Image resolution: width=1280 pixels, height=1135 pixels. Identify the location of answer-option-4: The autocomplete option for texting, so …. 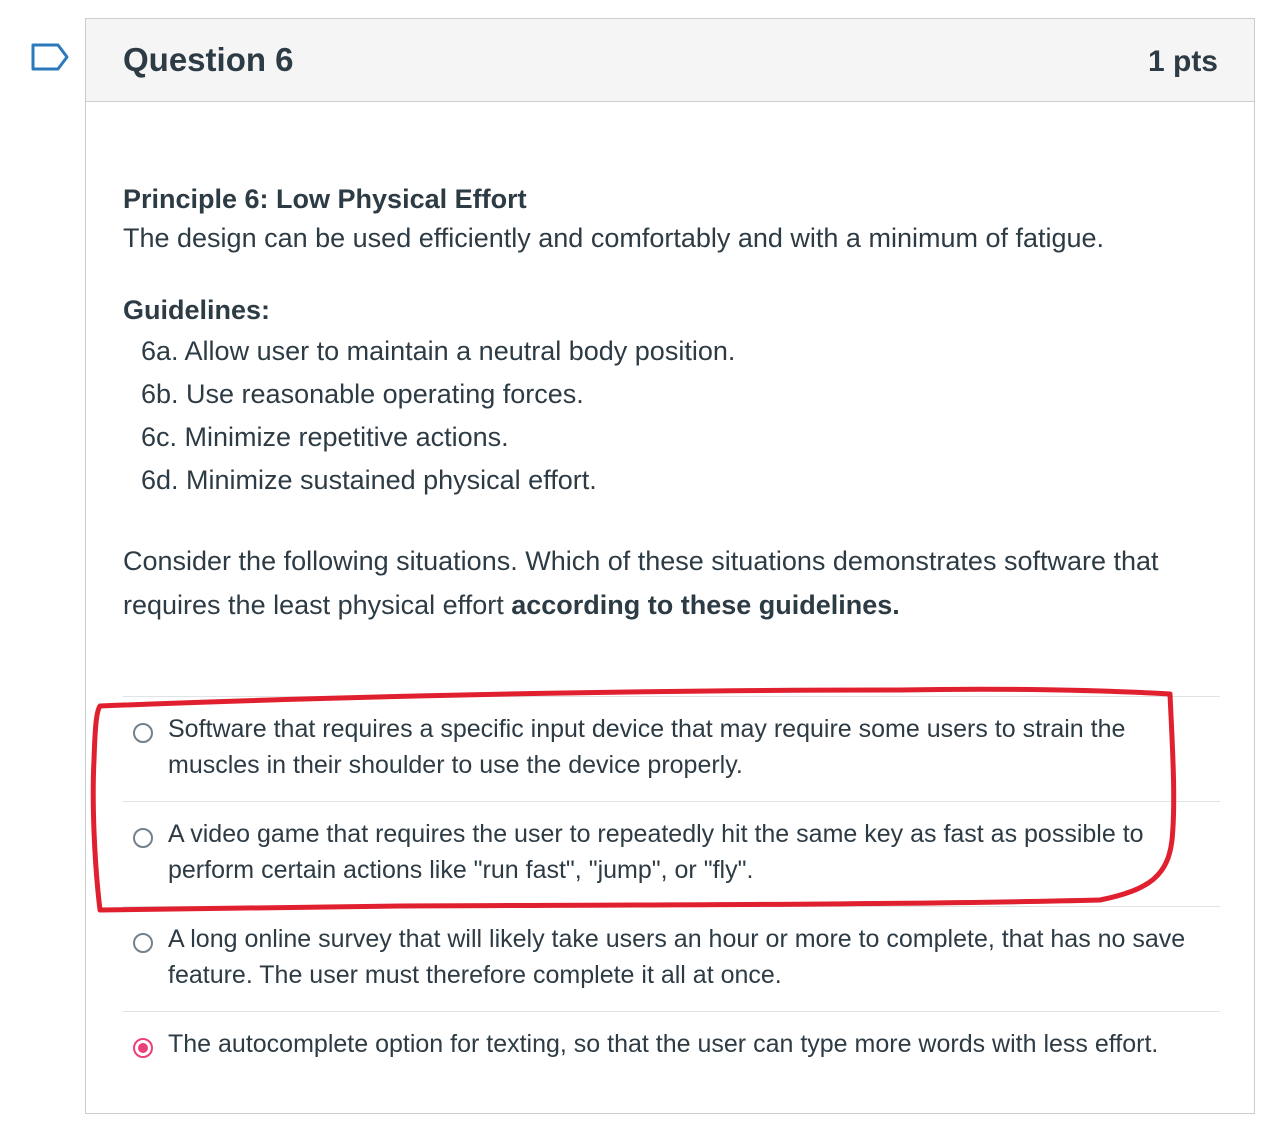
(671, 1047).